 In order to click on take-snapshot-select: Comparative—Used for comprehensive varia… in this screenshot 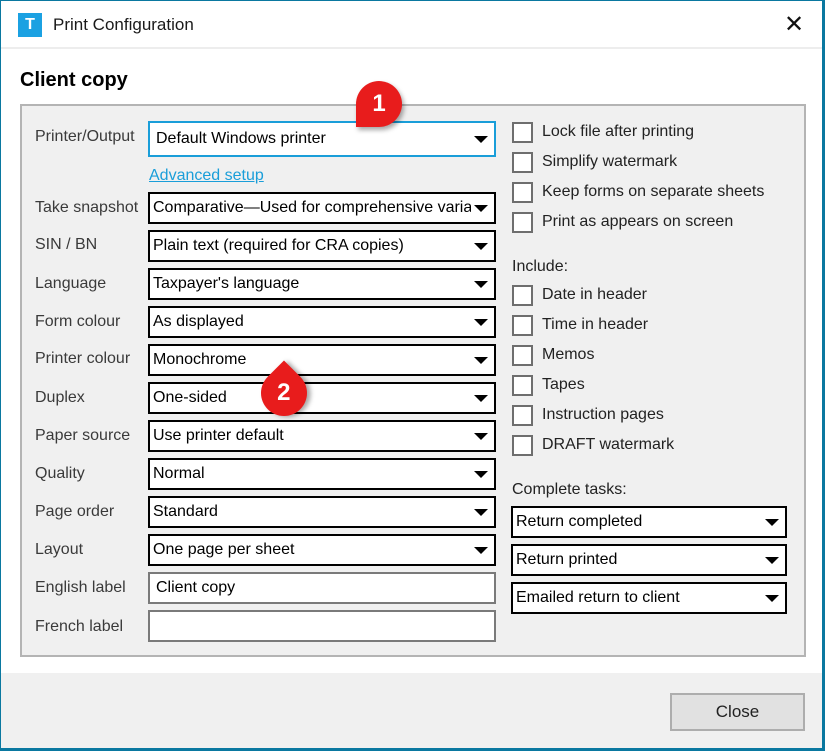, I will do `click(322, 208)`.